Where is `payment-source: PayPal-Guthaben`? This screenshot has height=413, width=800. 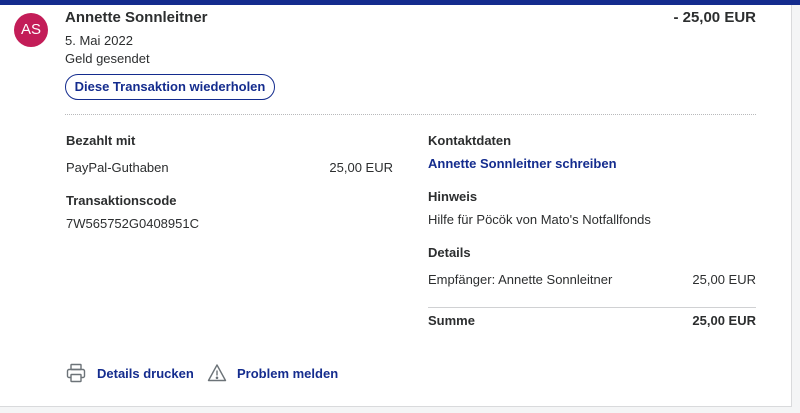 payment-source: PayPal-Guthaben is located at coordinates (117, 167).